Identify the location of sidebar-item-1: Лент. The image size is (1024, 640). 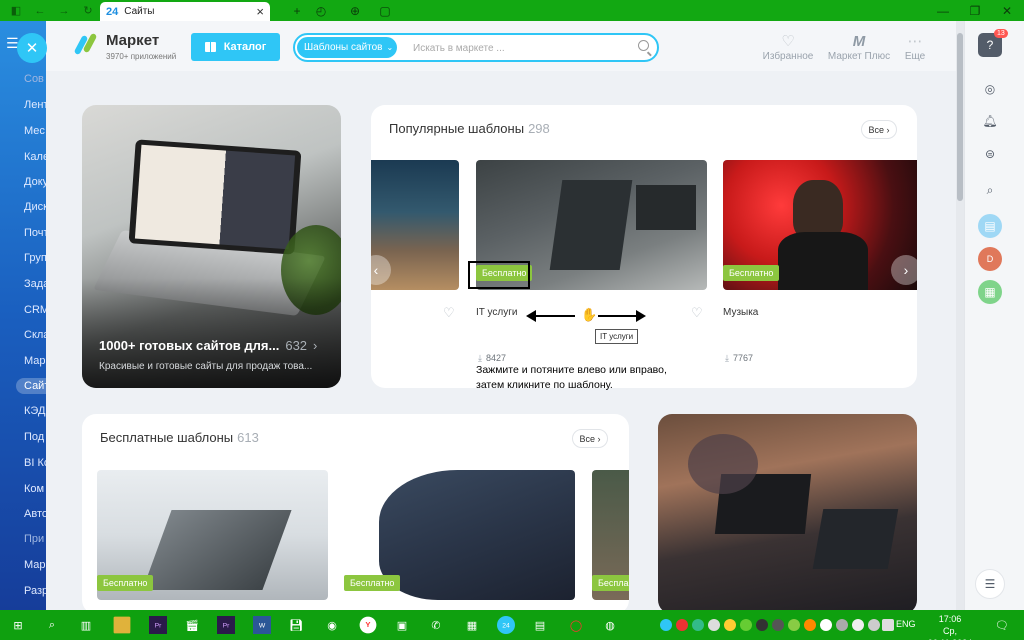
(35, 105).